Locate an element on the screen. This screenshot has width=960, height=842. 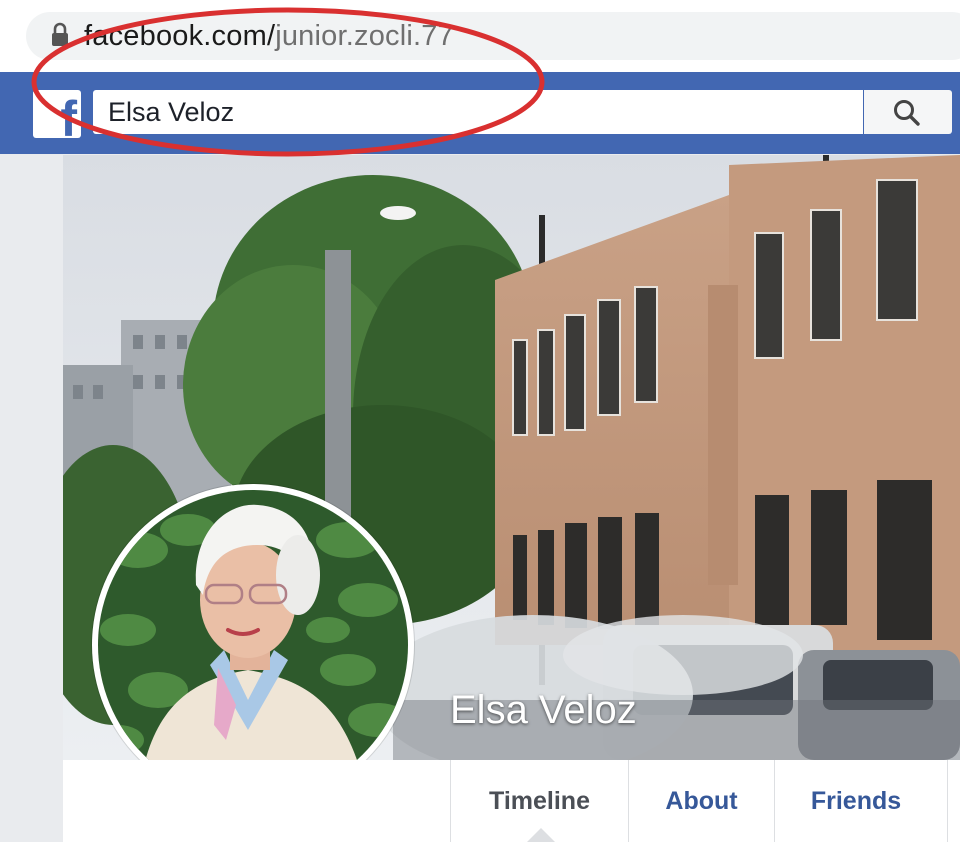
search-button is located at coordinates (908, 112).